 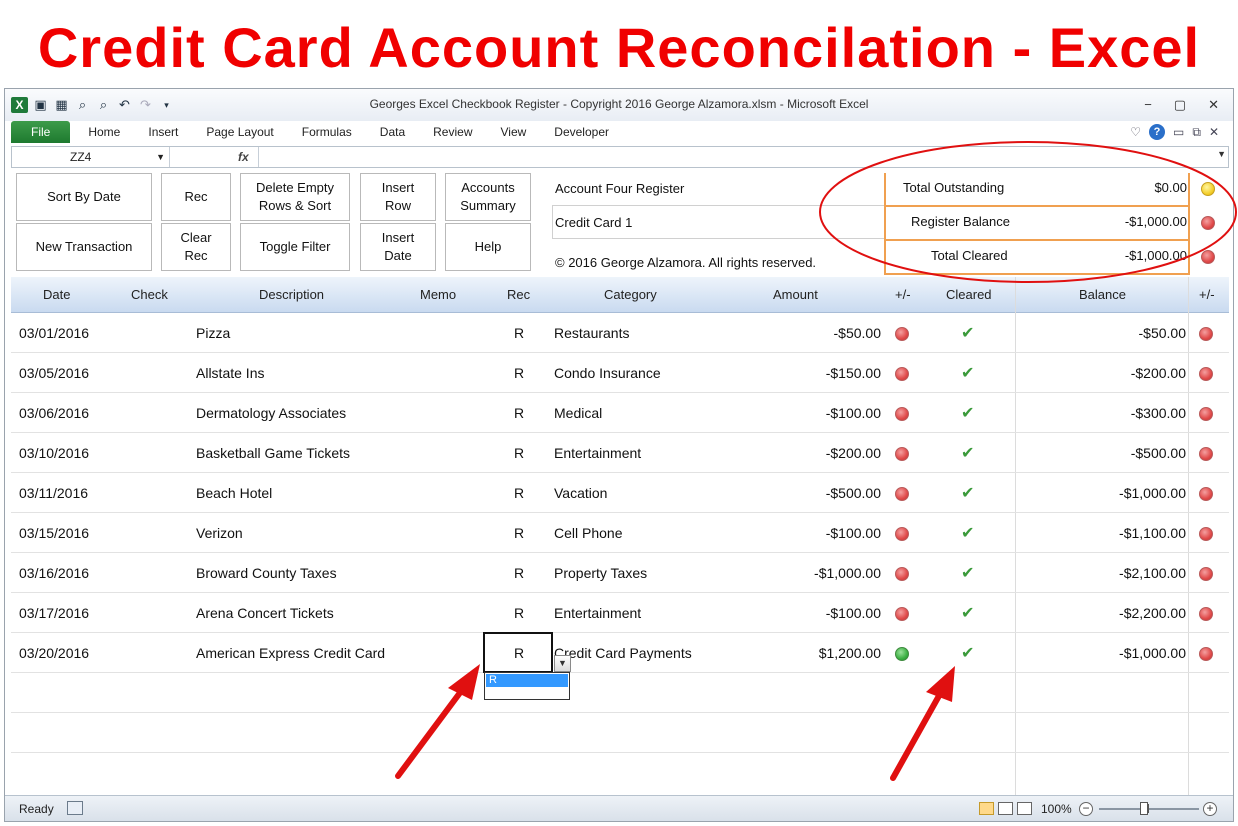 What do you see at coordinates (857, 333) in the screenshot?
I see `row-amount: -$50.00` at bounding box center [857, 333].